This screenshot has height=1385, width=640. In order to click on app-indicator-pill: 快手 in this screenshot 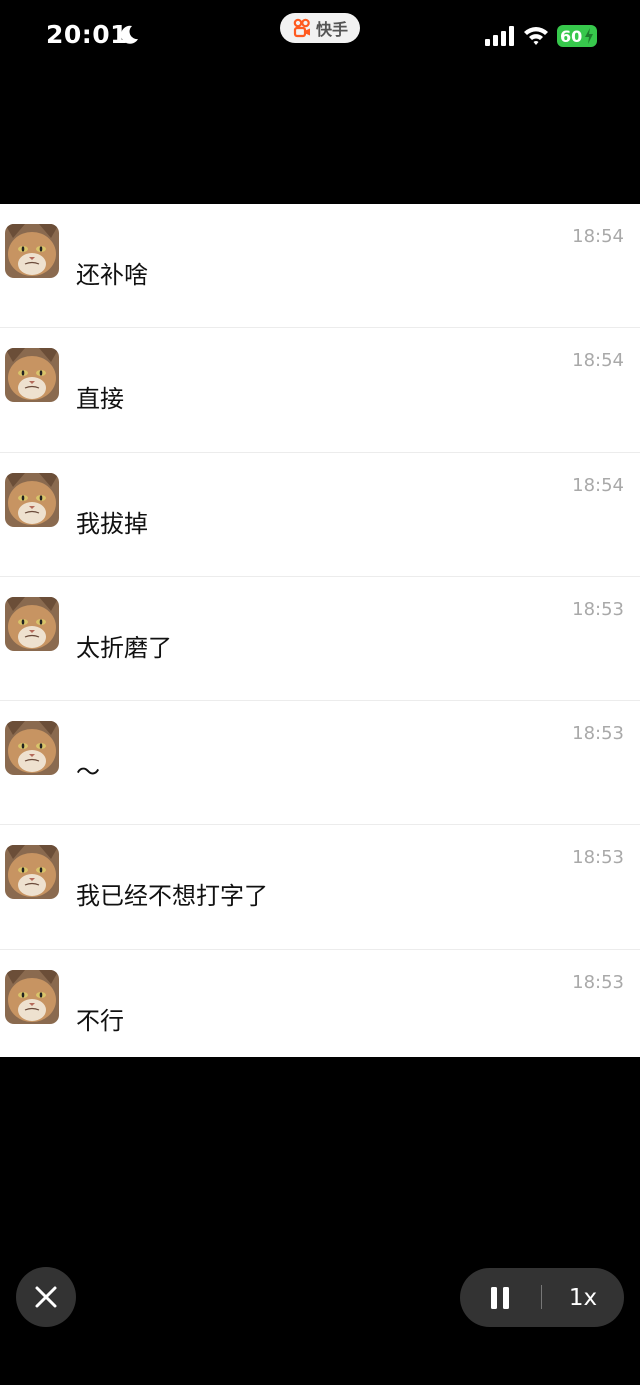, I will do `click(320, 28)`.